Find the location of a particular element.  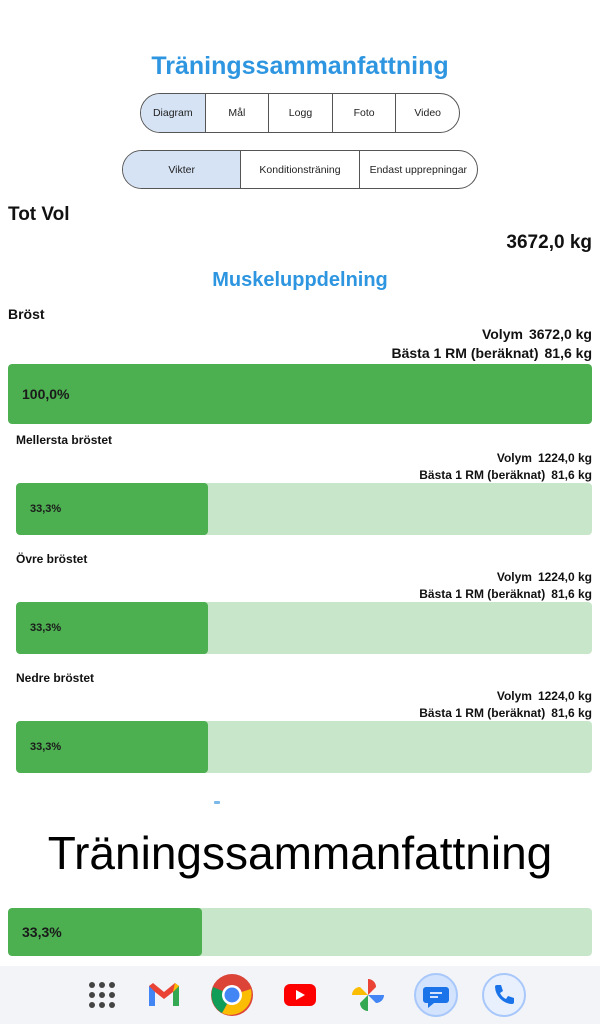

tab-log: Logg is located at coordinates (300, 113).